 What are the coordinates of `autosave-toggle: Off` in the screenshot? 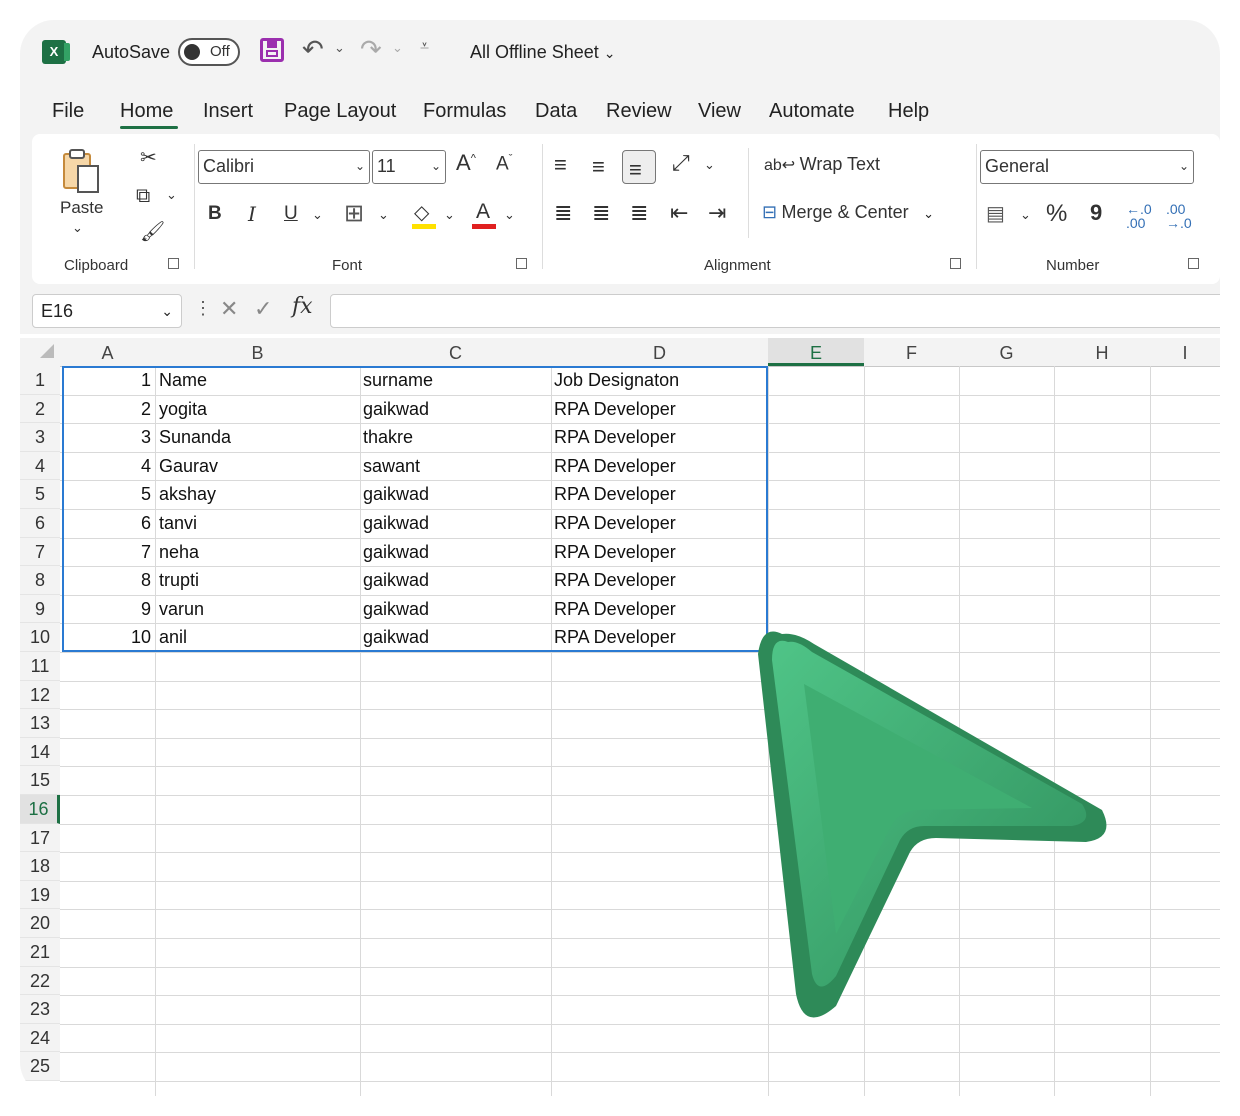 It's located at (209, 52).